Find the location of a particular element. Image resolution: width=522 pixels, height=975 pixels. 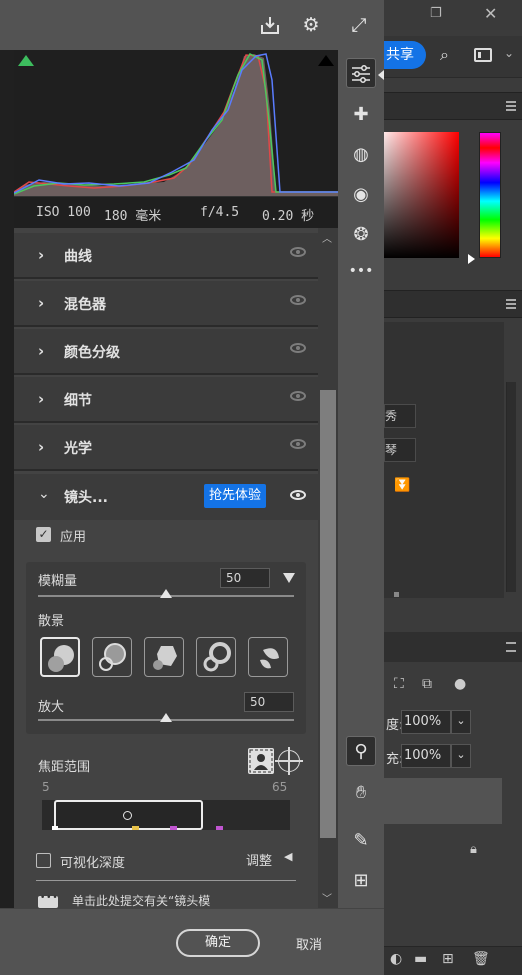

apply-label: 应用 is located at coordinates (73, 537).